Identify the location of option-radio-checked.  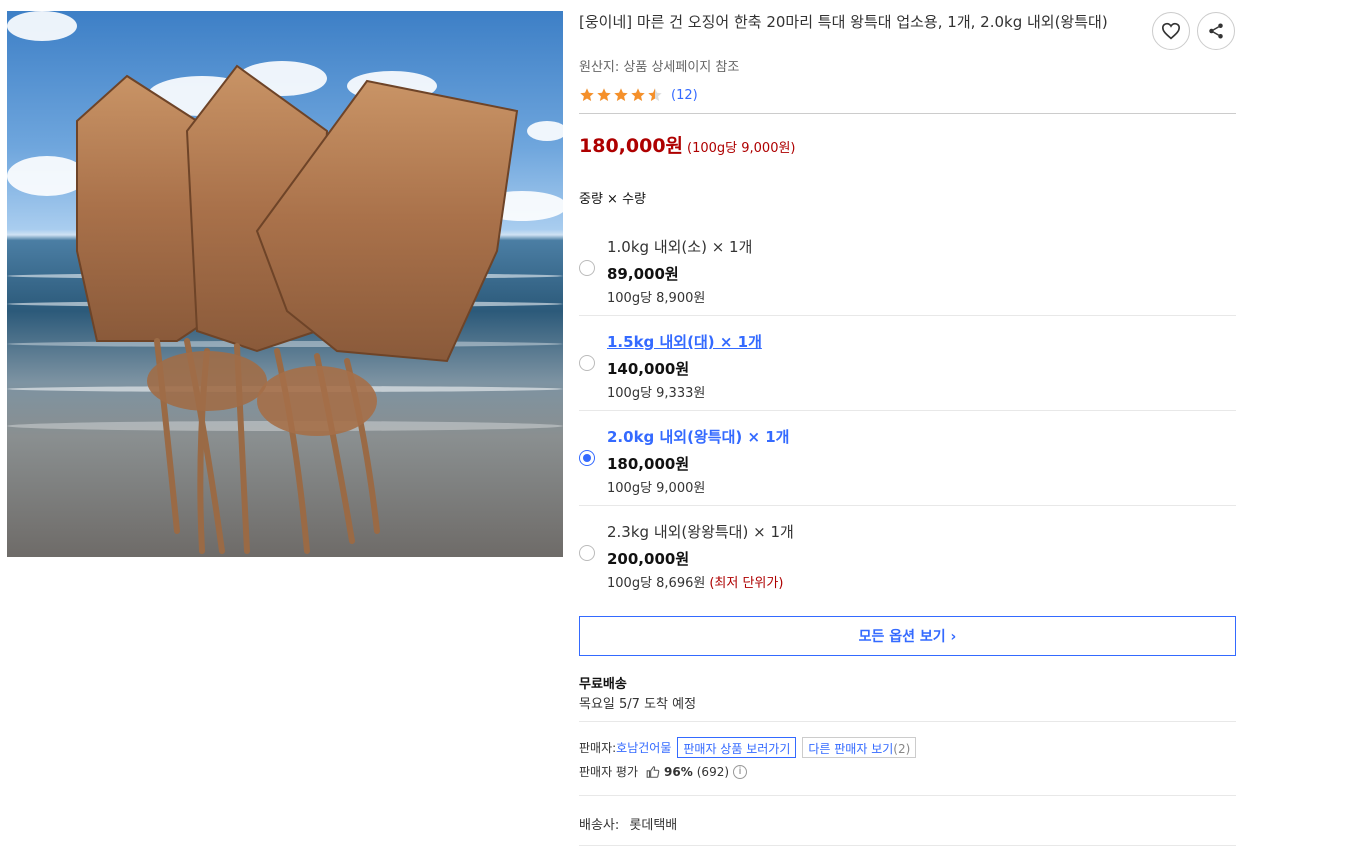
(587, 458).